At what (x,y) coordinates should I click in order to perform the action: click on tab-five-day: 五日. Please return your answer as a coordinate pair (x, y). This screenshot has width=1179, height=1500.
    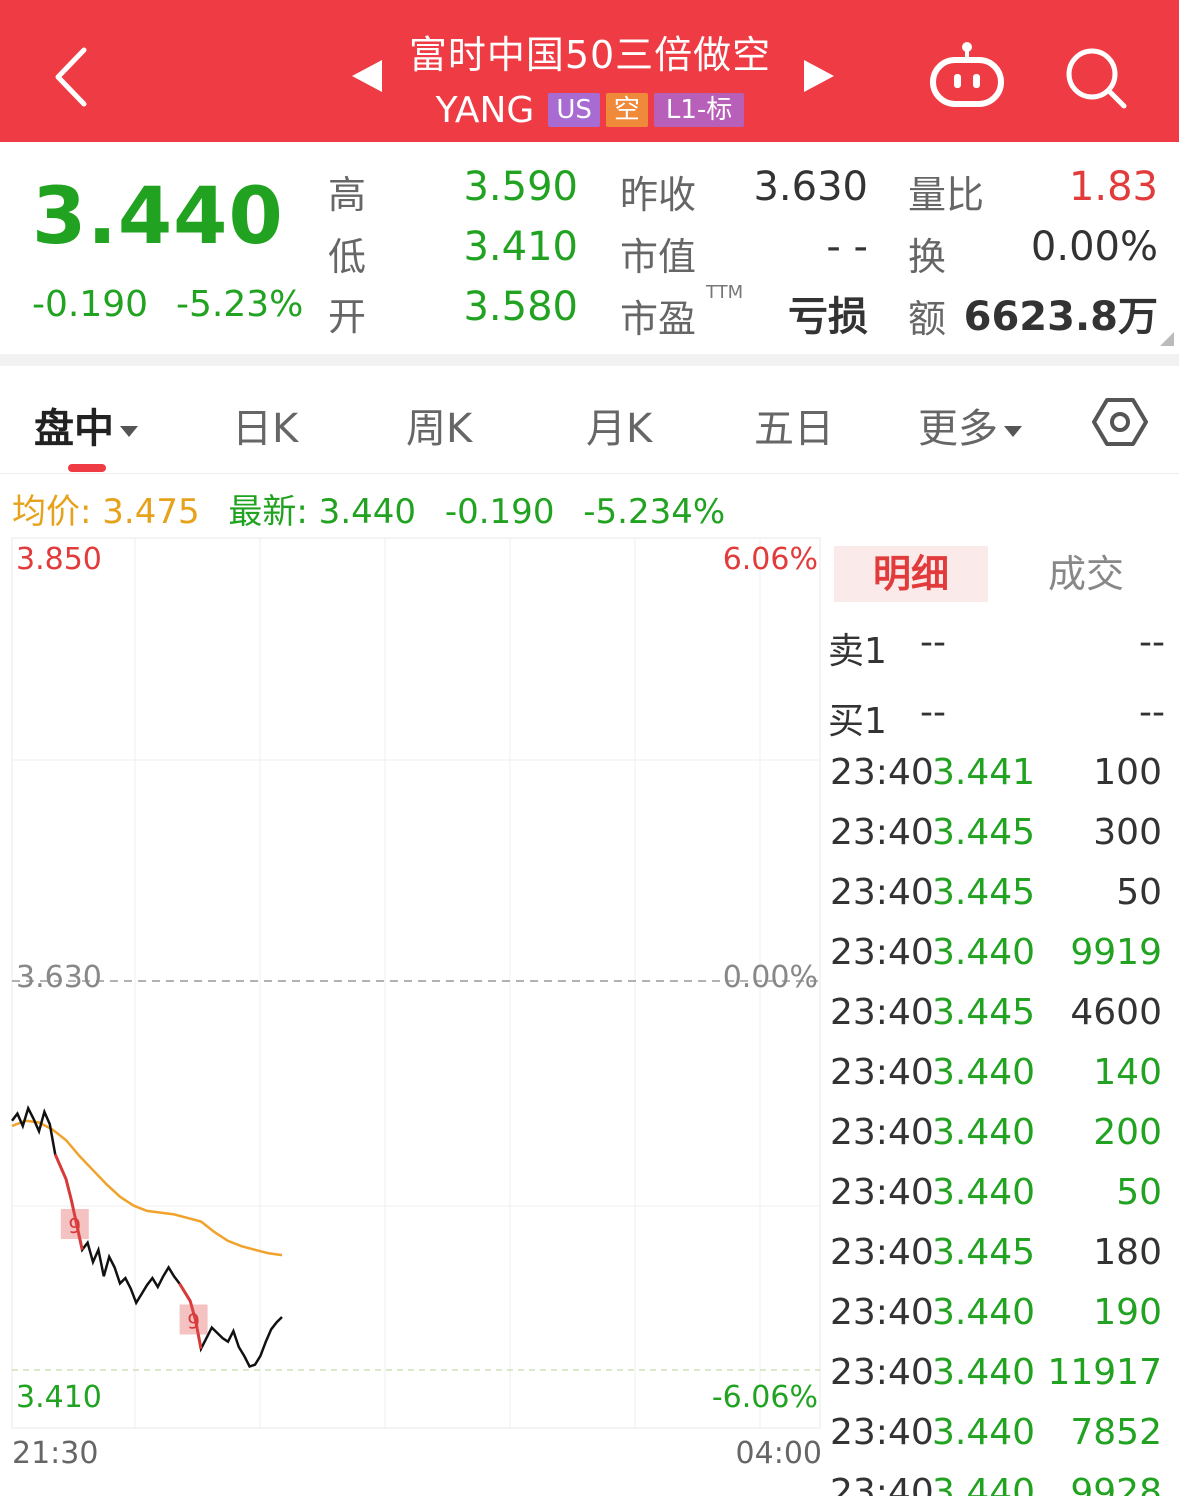
    Looking at the image, I should click on (794, 425).